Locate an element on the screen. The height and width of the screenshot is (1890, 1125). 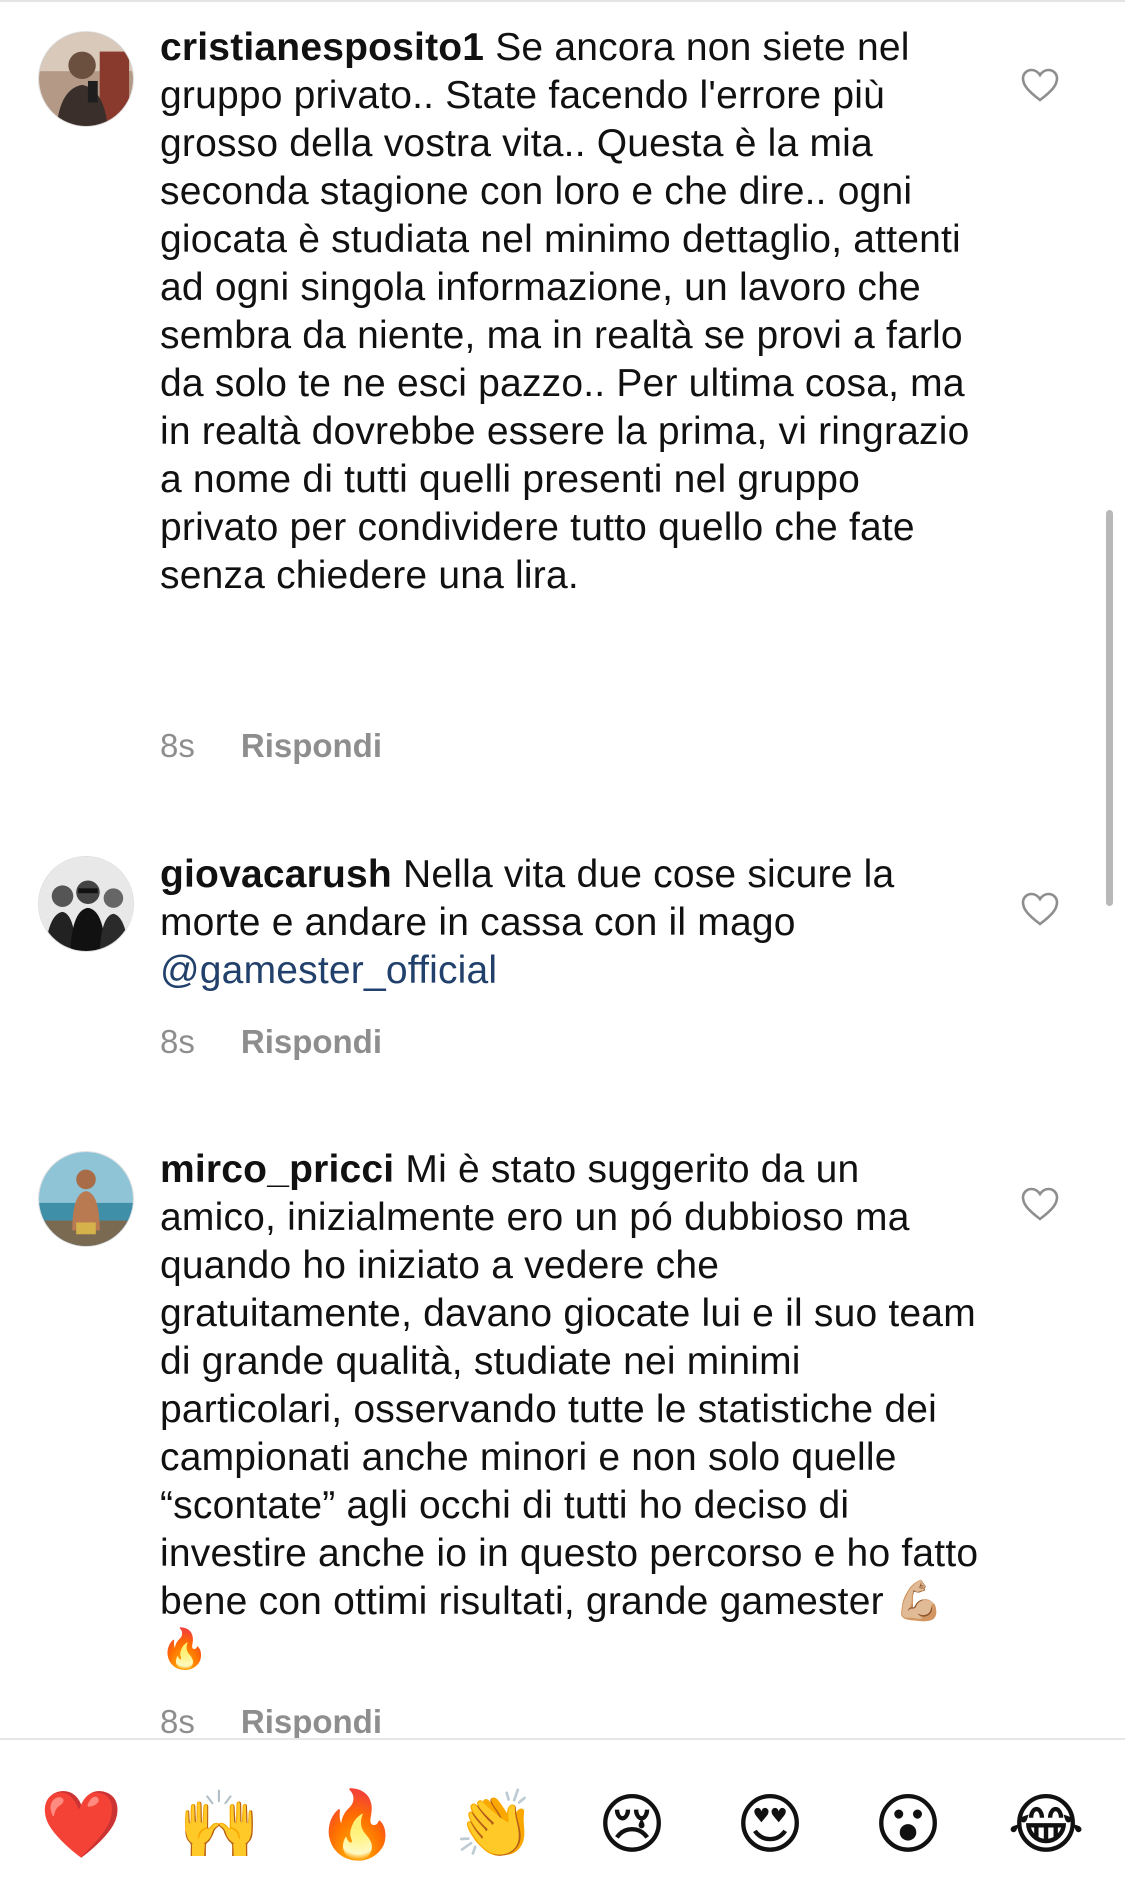
clapping-hands-emoji-icon: 👏 is located at coordinates (495, 1825).